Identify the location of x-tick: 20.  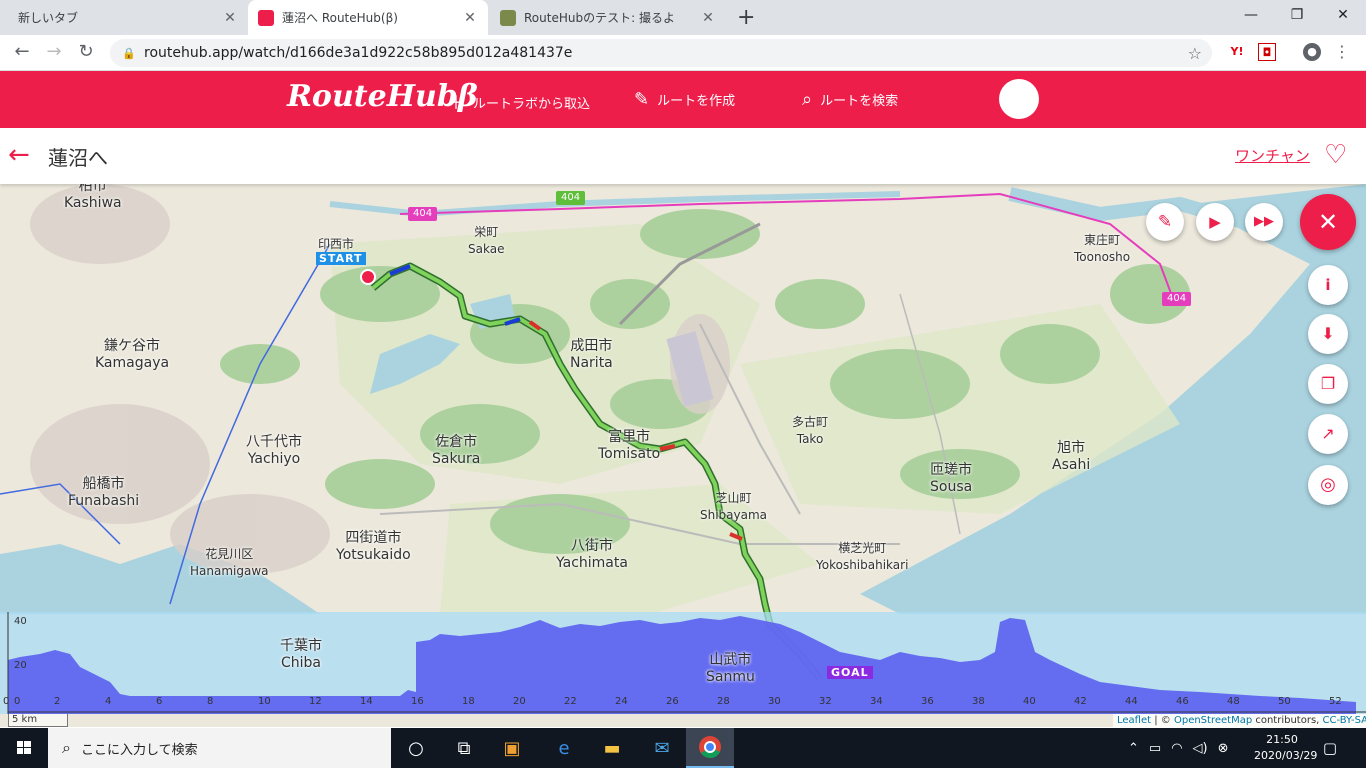
(519, 701).